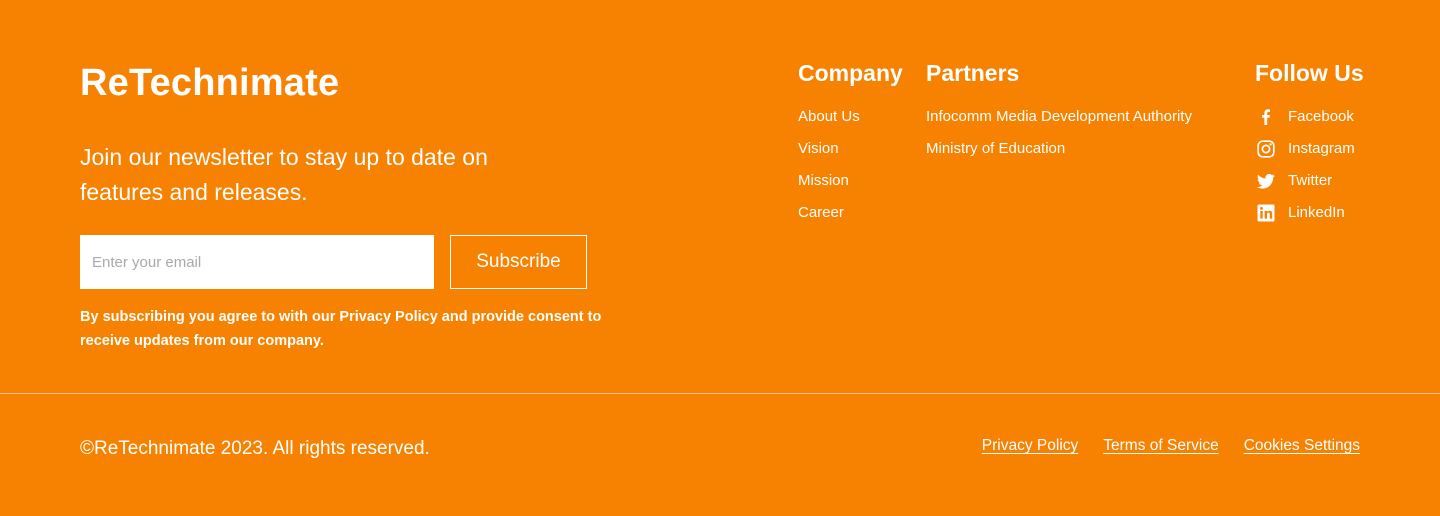  I want to click on brand-logo: ReTechnimate, so click(209, 83).